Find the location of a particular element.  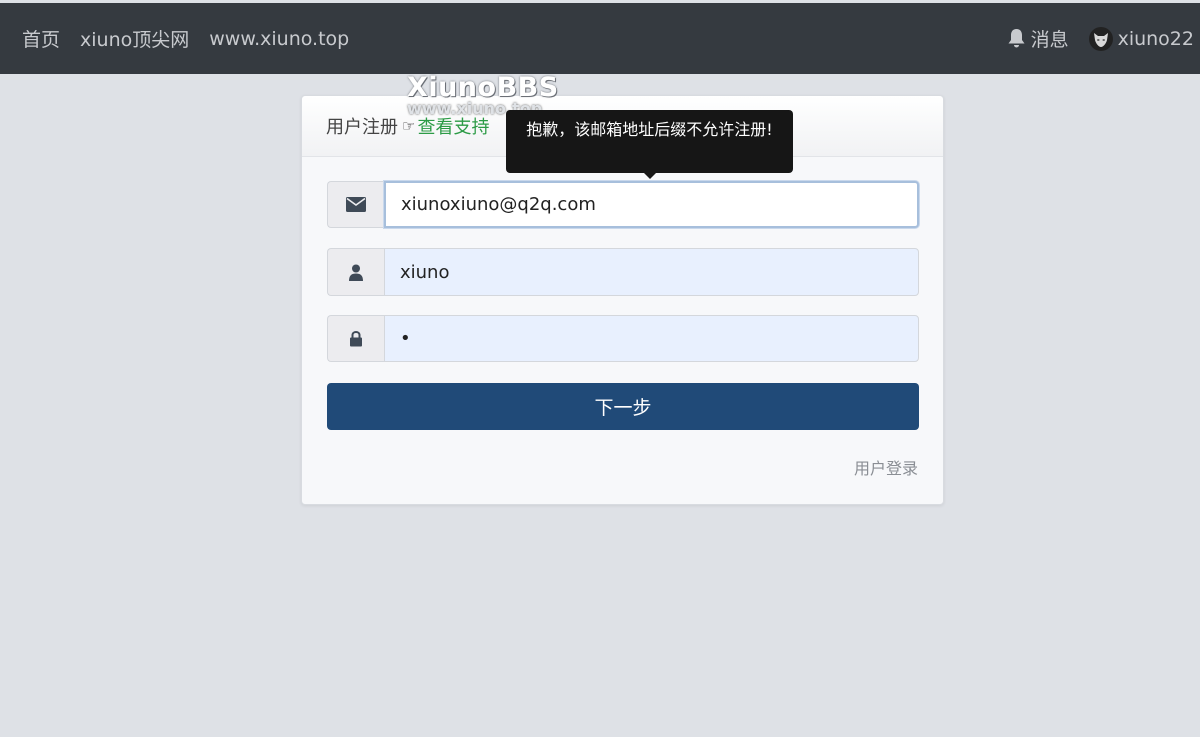

card-title: 用户注册 is located at coordinates (362, 127).